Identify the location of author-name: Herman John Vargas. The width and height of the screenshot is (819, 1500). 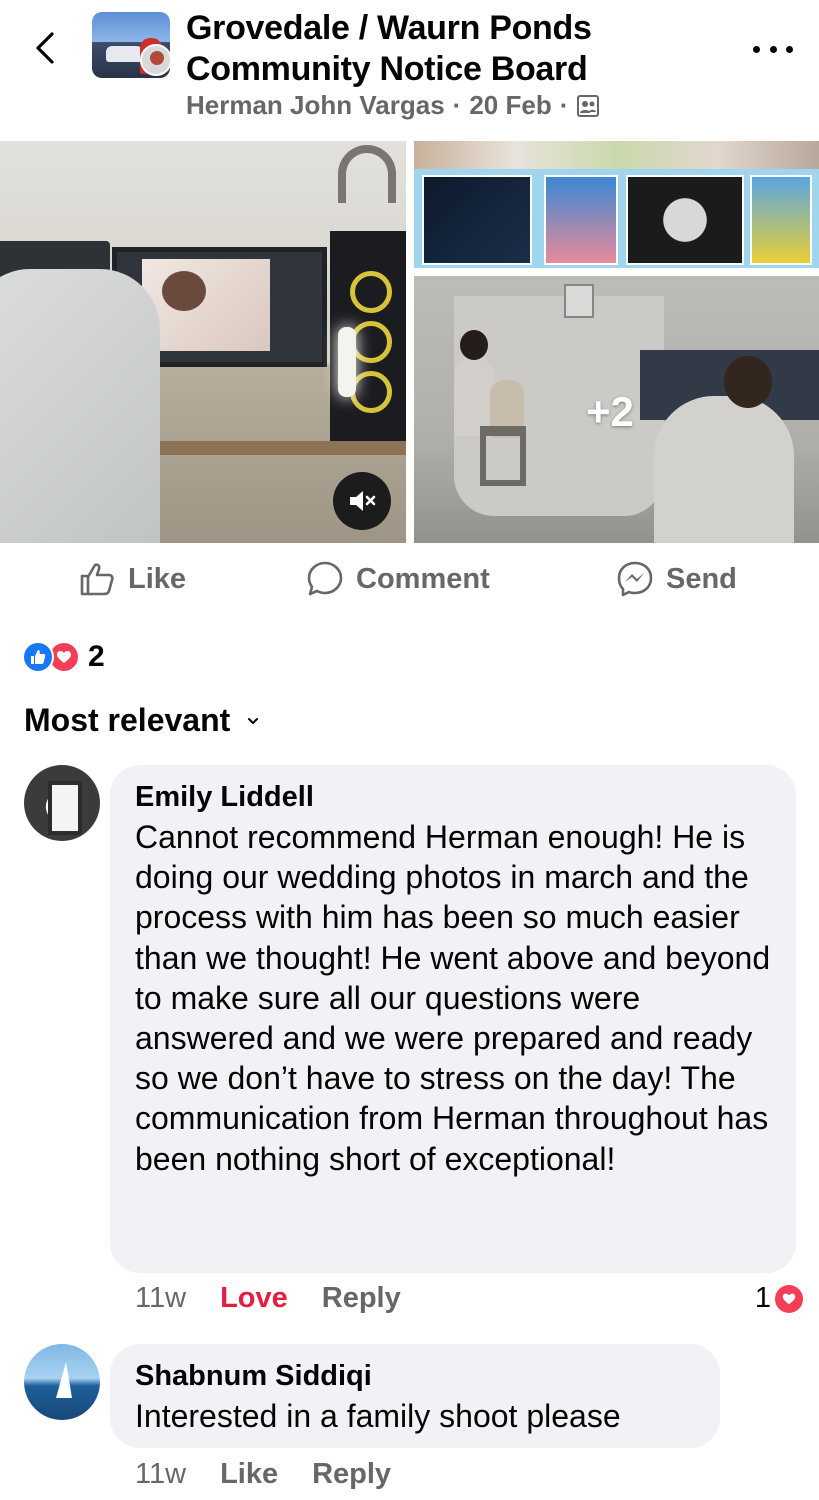
(315, 105).